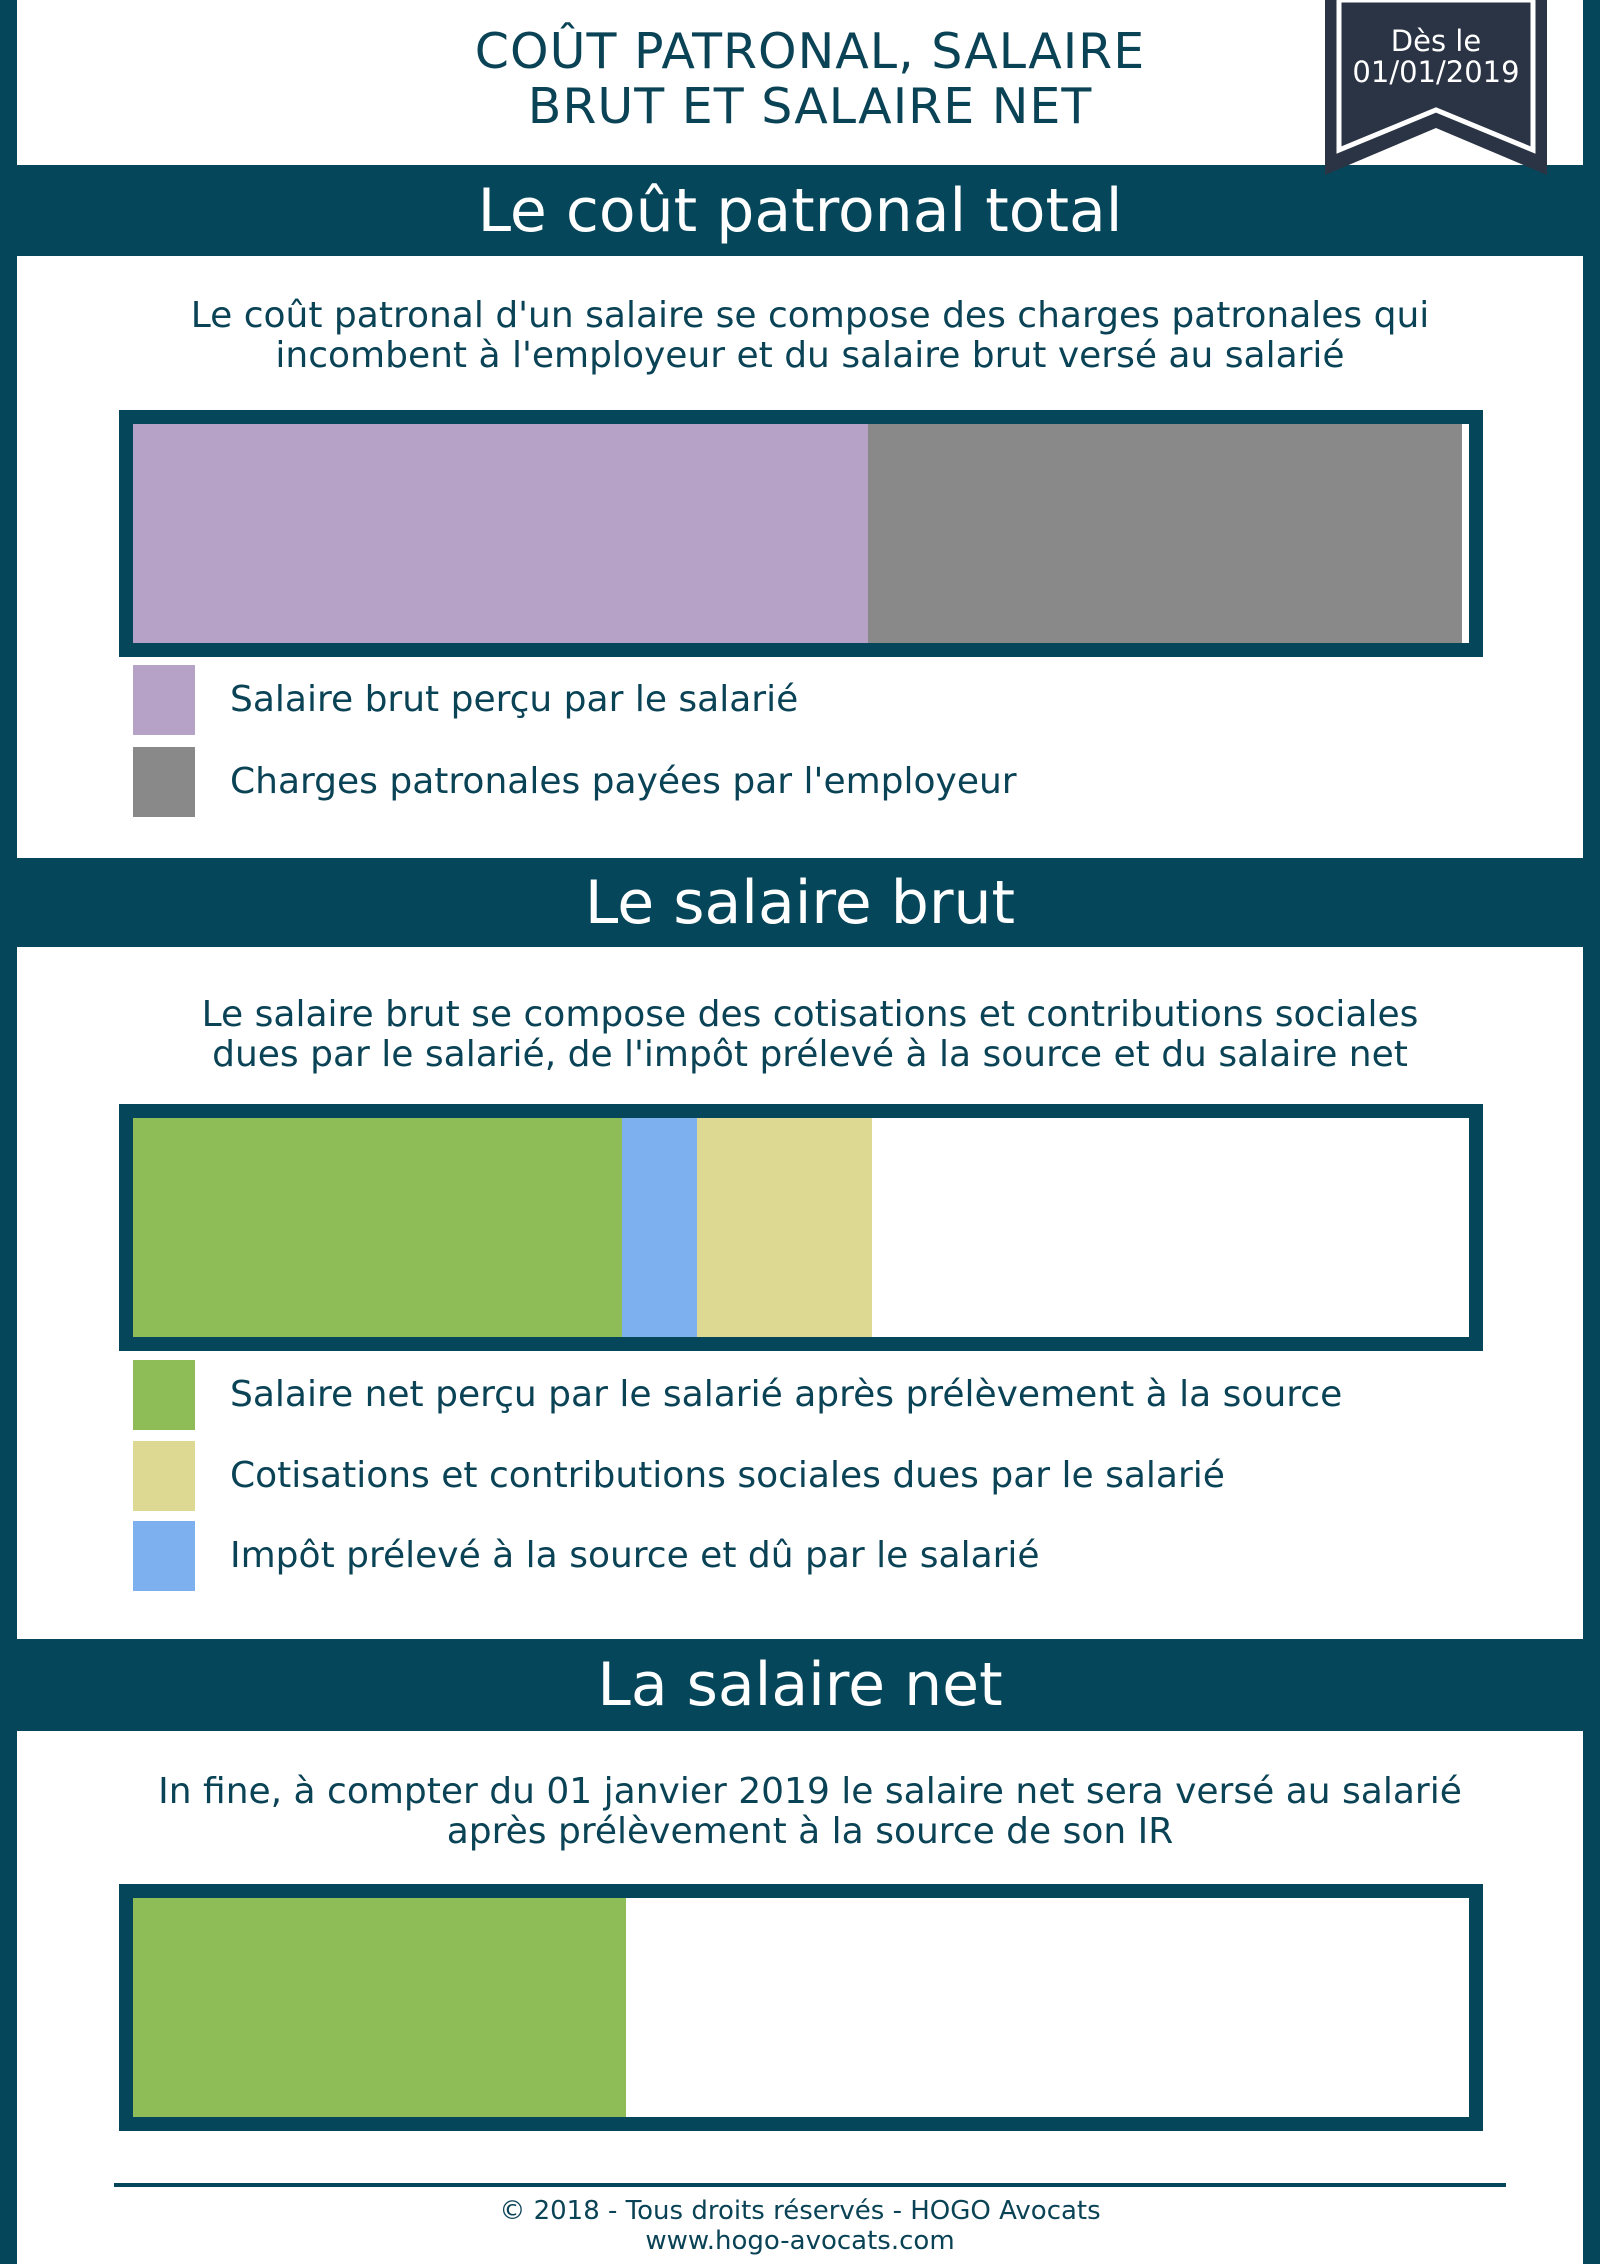 The width and height of the screenshot is (1600, 2264). What do you see at coordinates (1436, 41) in the screenshot?
I see `ribbon-line-1: Dès le` at bounding box center [1436, 41].